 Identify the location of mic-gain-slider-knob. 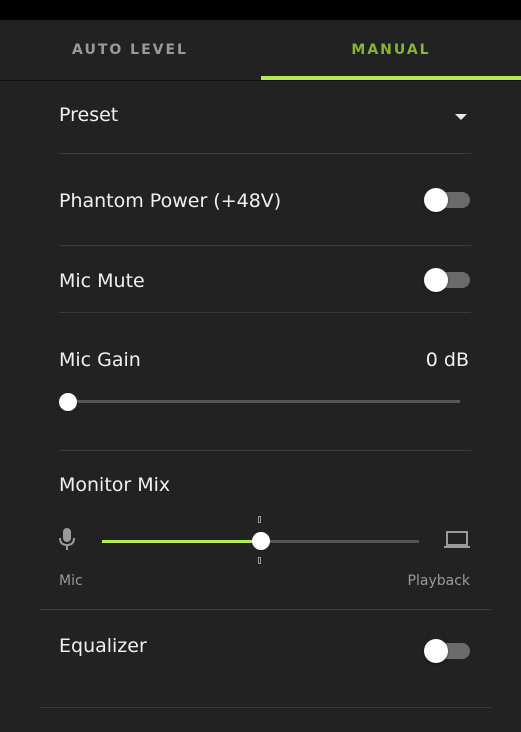
(68, 402).